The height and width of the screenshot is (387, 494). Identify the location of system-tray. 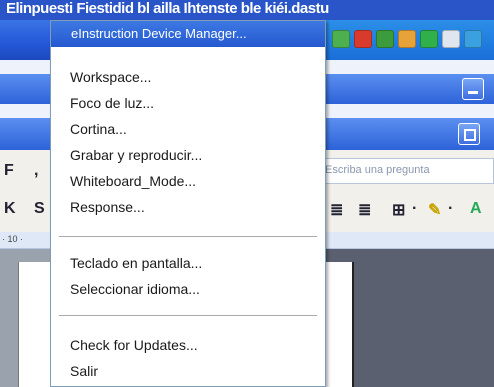
(408, 40).